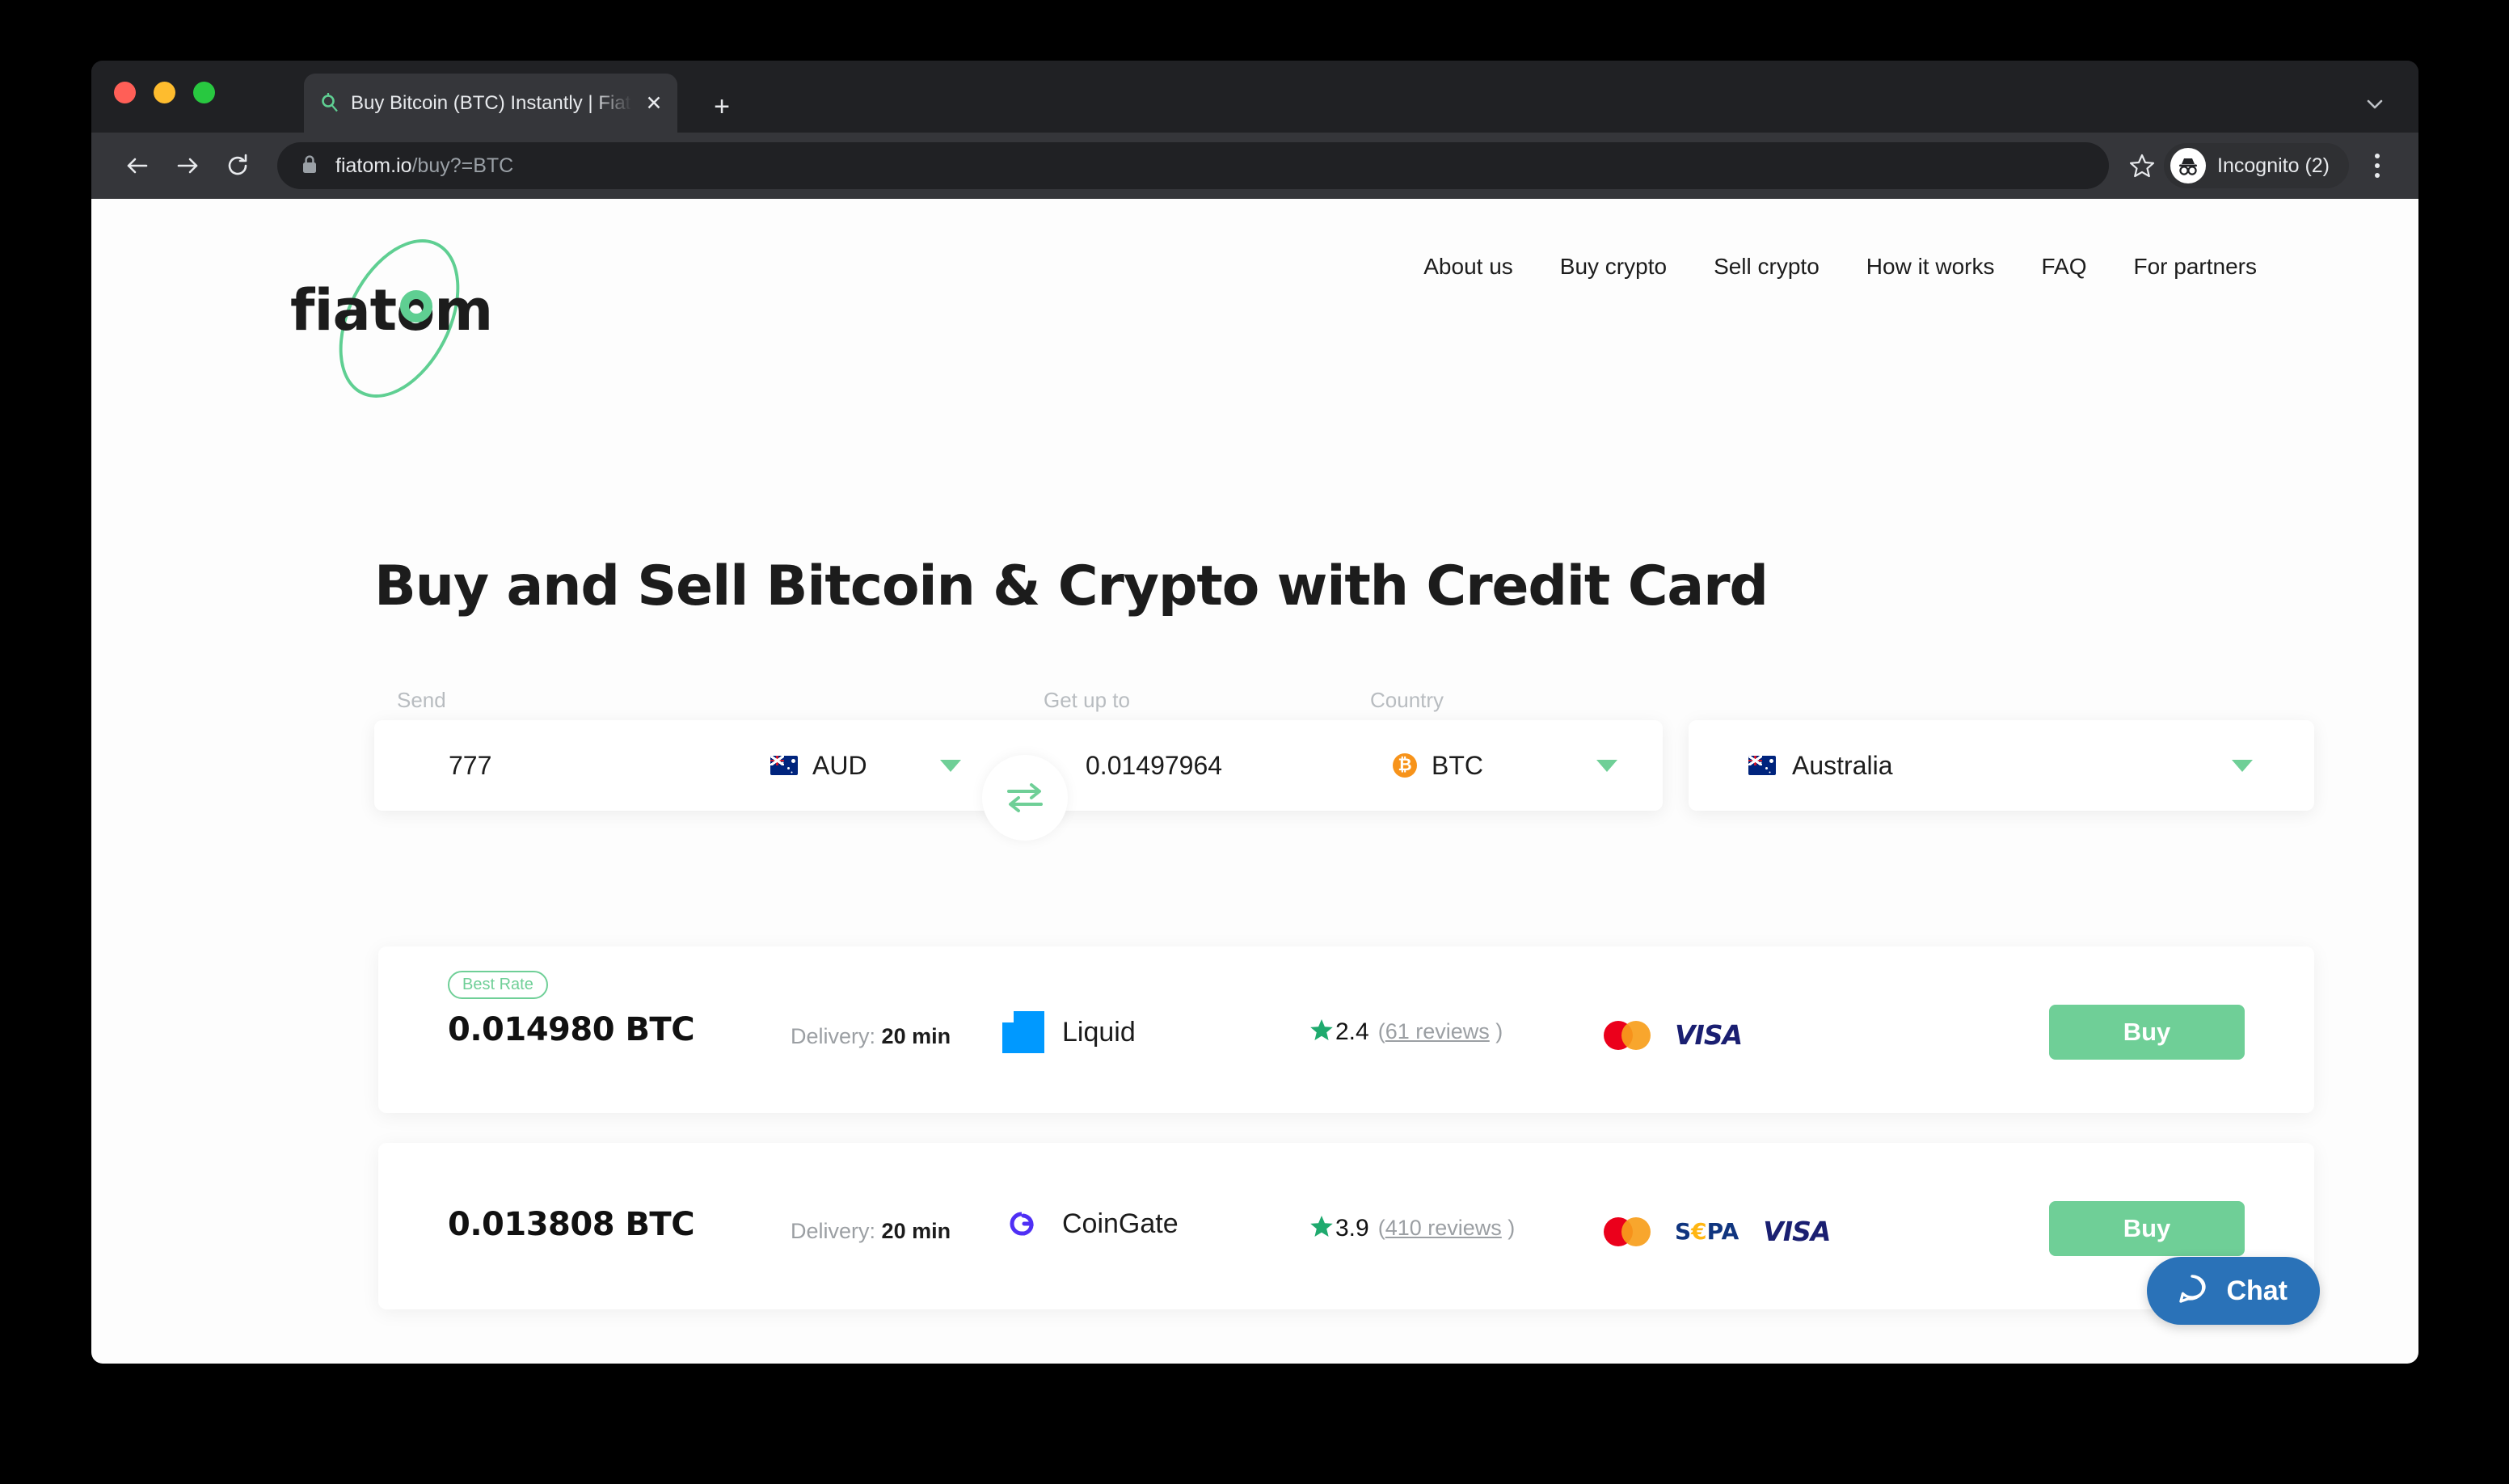 The image size is (2509, 1484). I want to click on chat-widget-button: Chat, so click(2233, 1291).